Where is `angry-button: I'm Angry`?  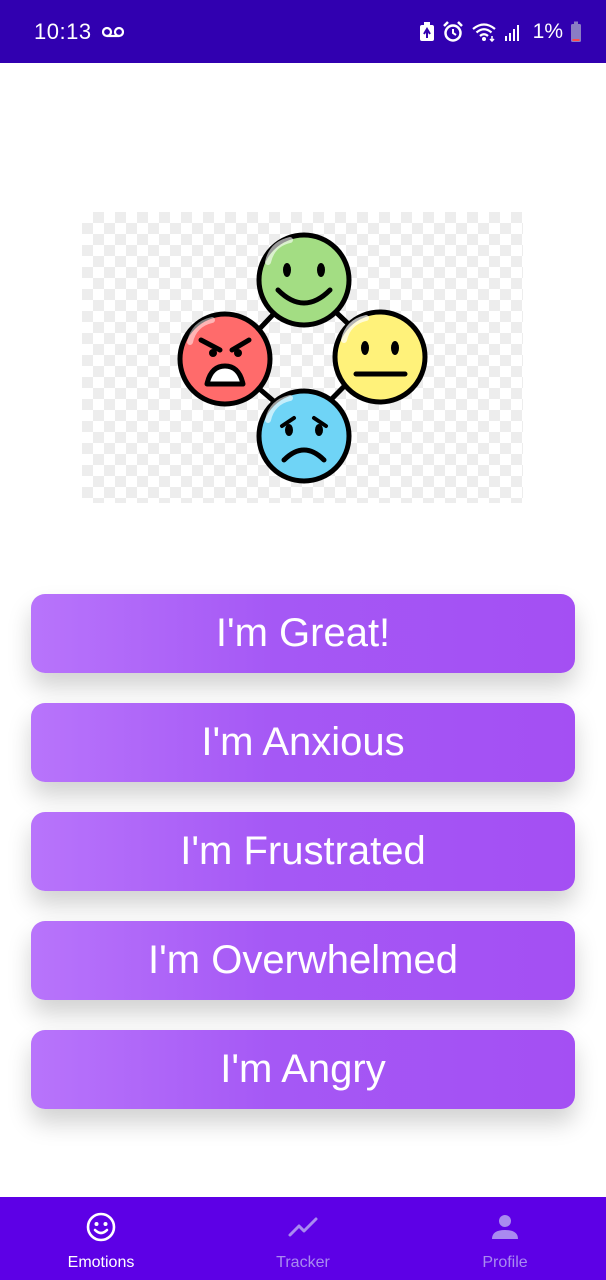
angry-button: I'm Angry is located at coordinates (303, 1069).